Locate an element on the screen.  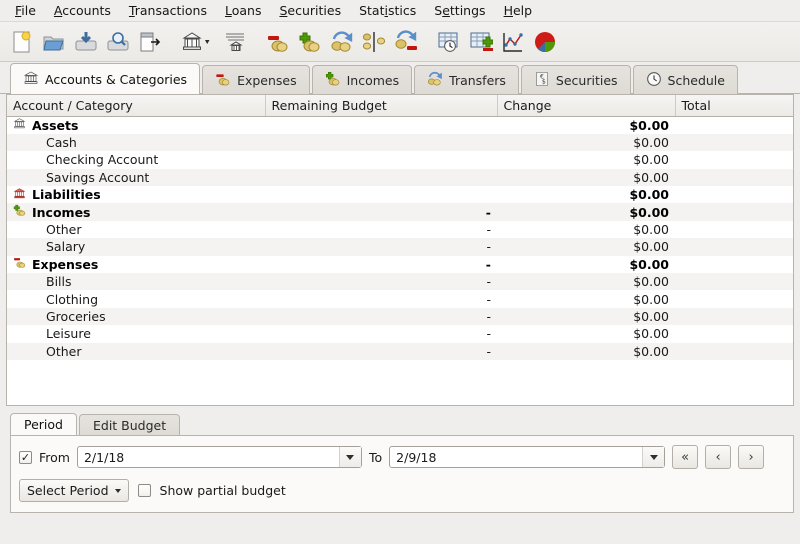
transfer-expense-icon is located at coordinates (406, 42).